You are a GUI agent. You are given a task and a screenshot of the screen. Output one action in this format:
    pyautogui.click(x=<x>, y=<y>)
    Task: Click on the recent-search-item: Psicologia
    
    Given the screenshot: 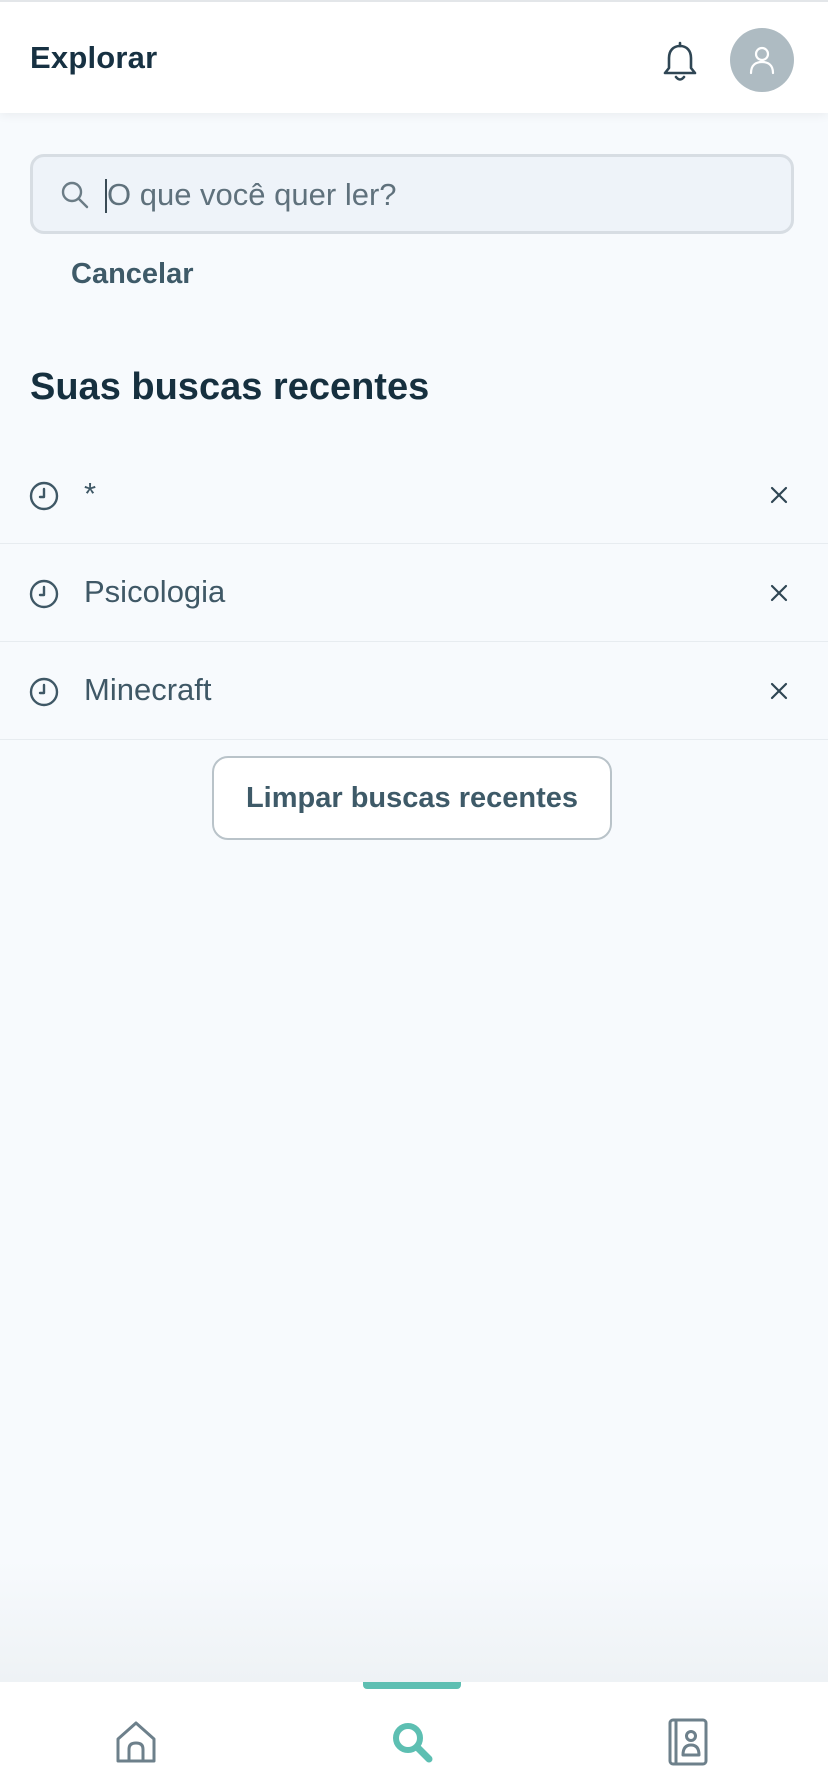 What is the action you would take?
    pyautogui.click(x=414, y=593)
    